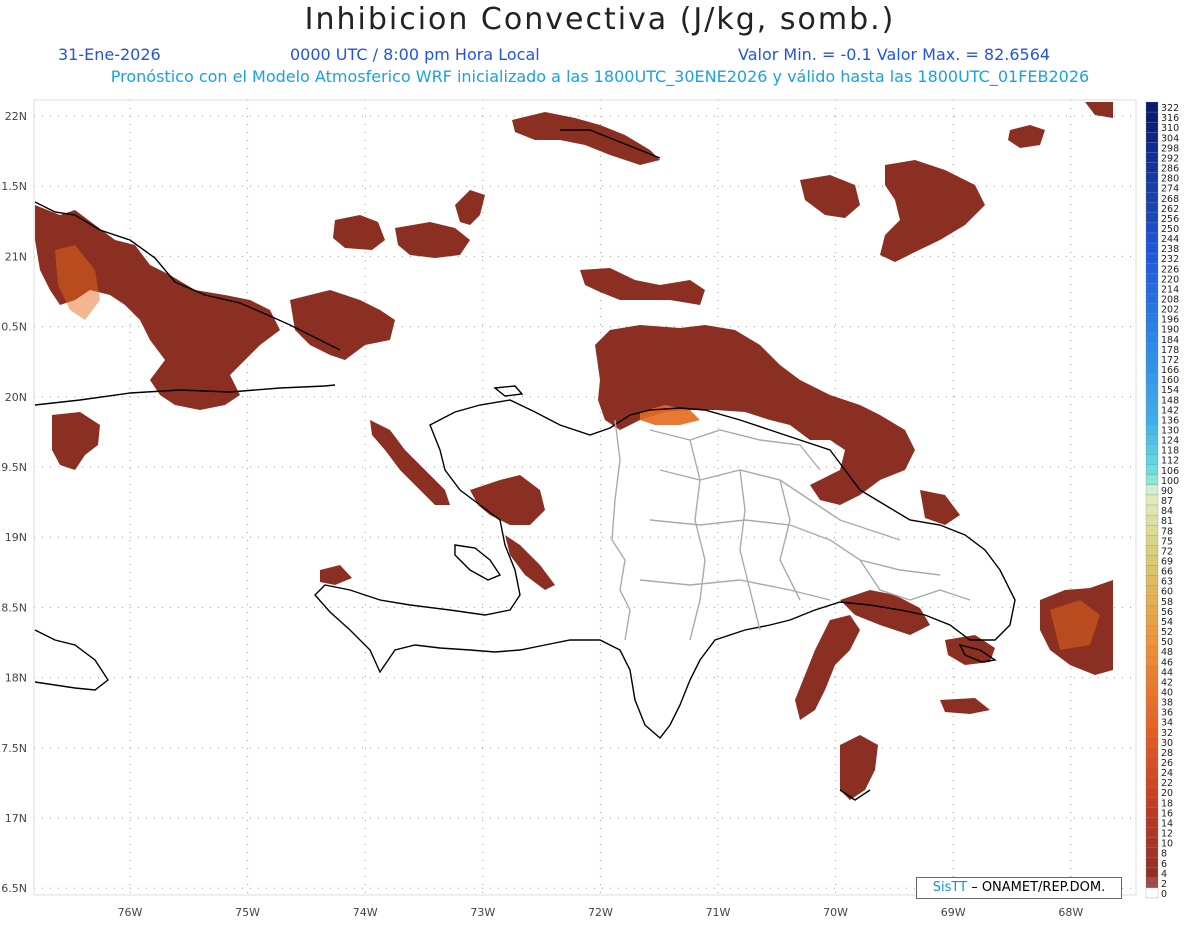  What do you see at coordinates (482, 912) in the screenshot?
I see `lon-label: 73W` at bounding box center [482, 912].